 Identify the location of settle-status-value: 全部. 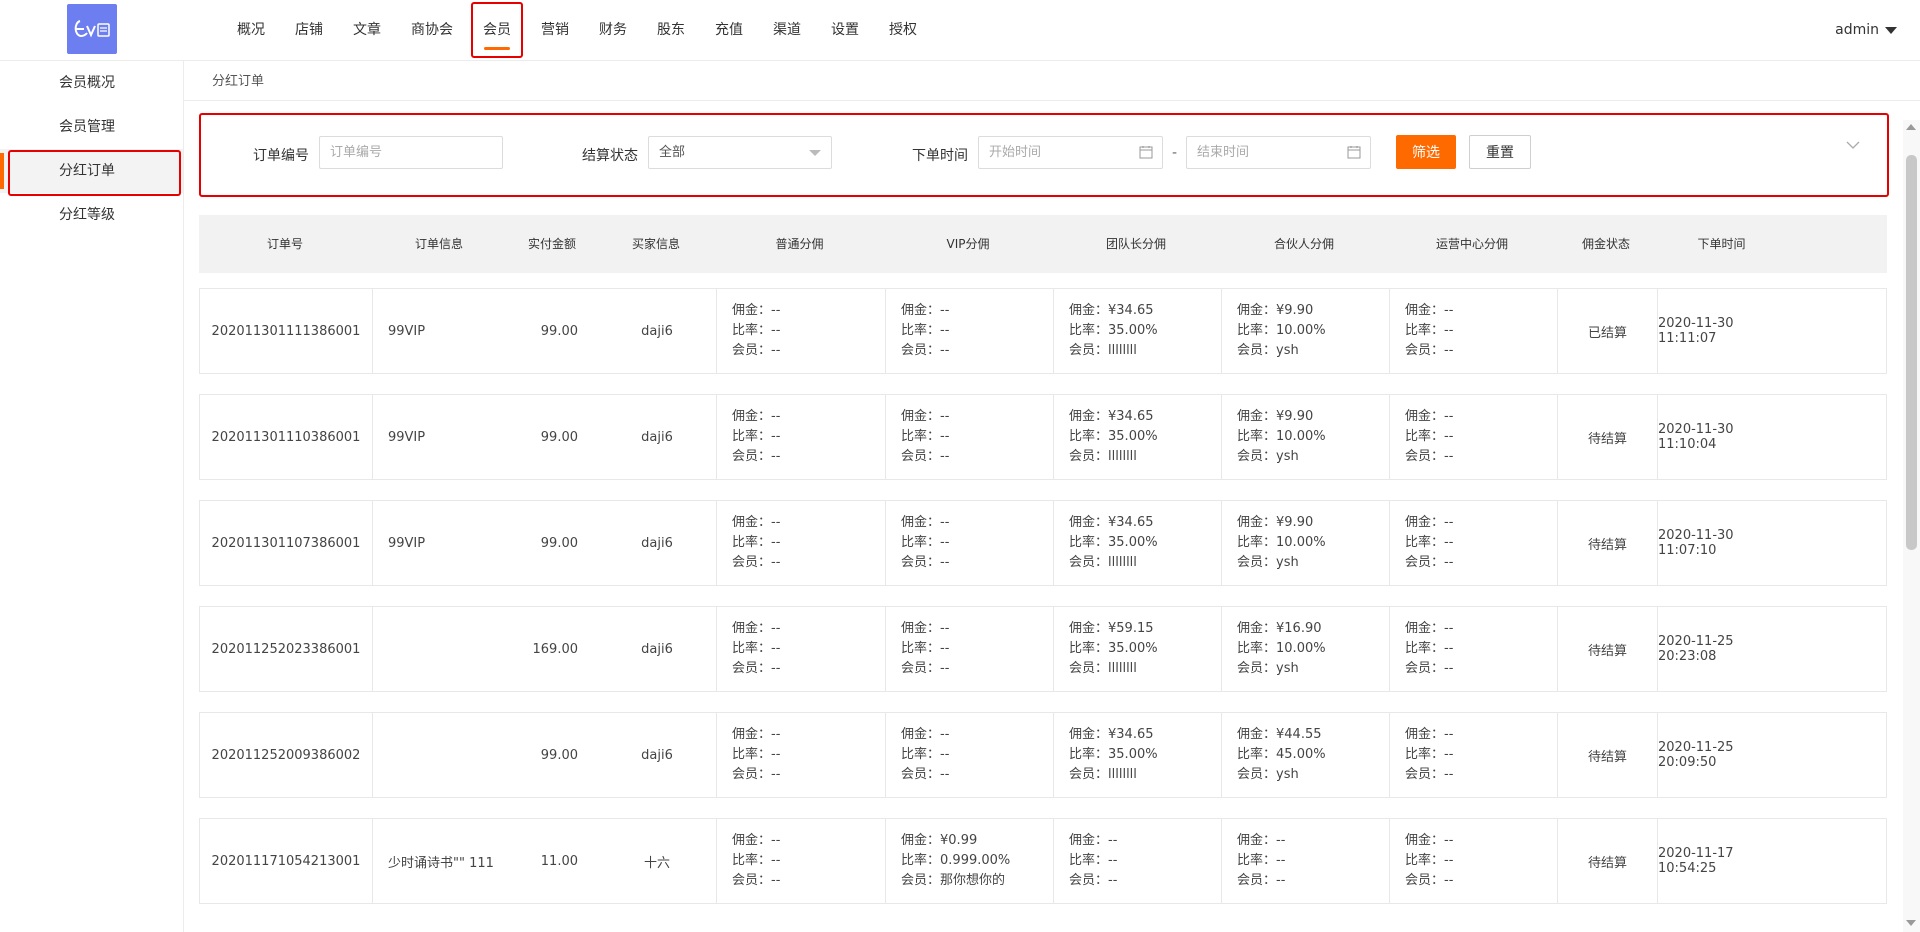
(672, 152).